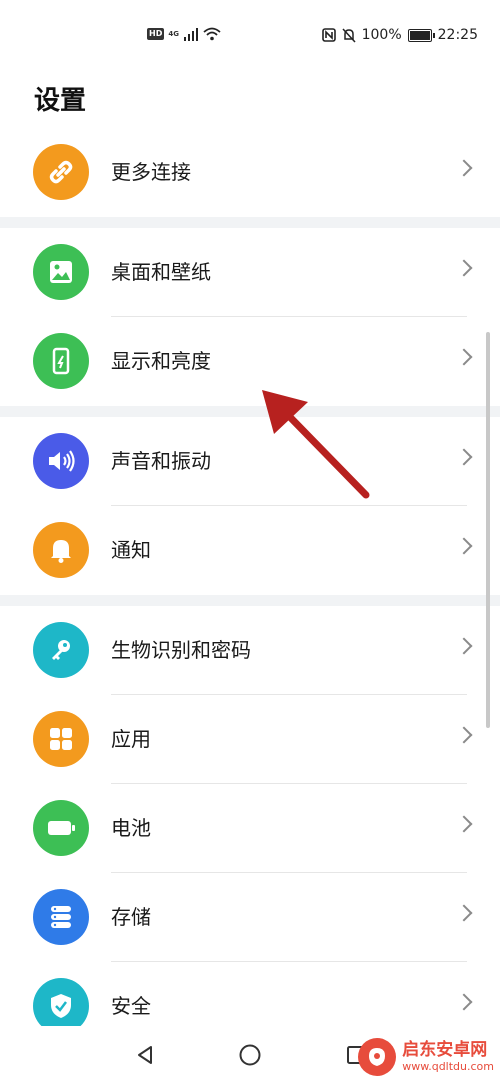 The width and height of the screenshot is (500, 1084). I want to click on signal-icon, so click(190, 34).